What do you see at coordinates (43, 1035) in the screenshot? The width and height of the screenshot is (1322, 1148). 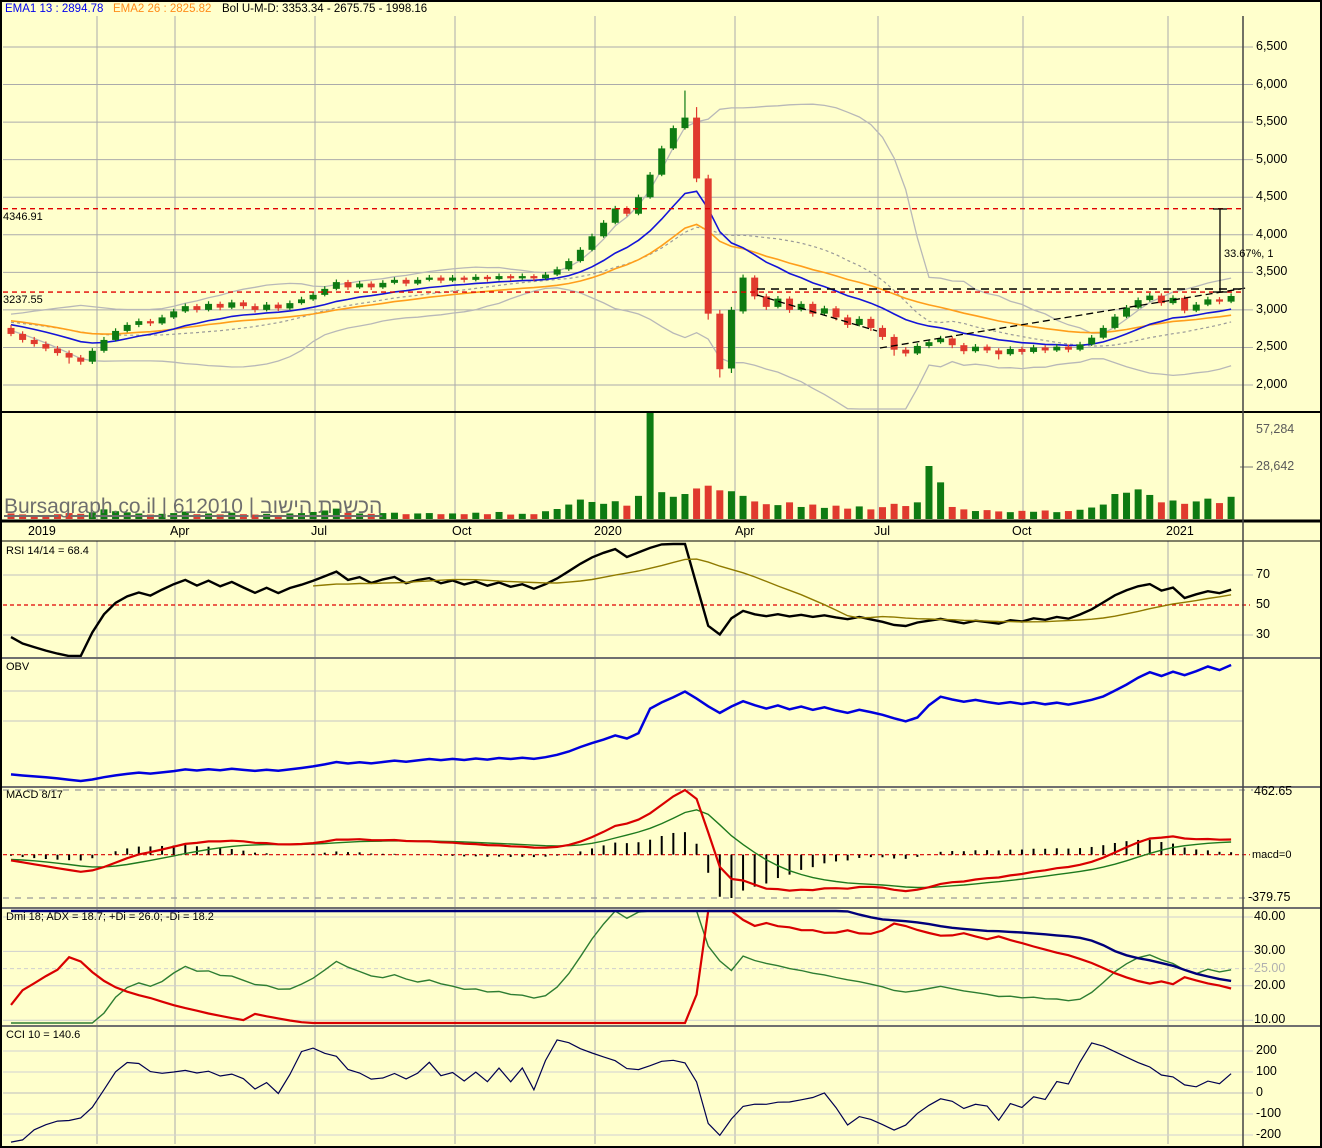 I see `cci-panel-label: CCI 10 = 140.6` at bounding box center [43, 1035].